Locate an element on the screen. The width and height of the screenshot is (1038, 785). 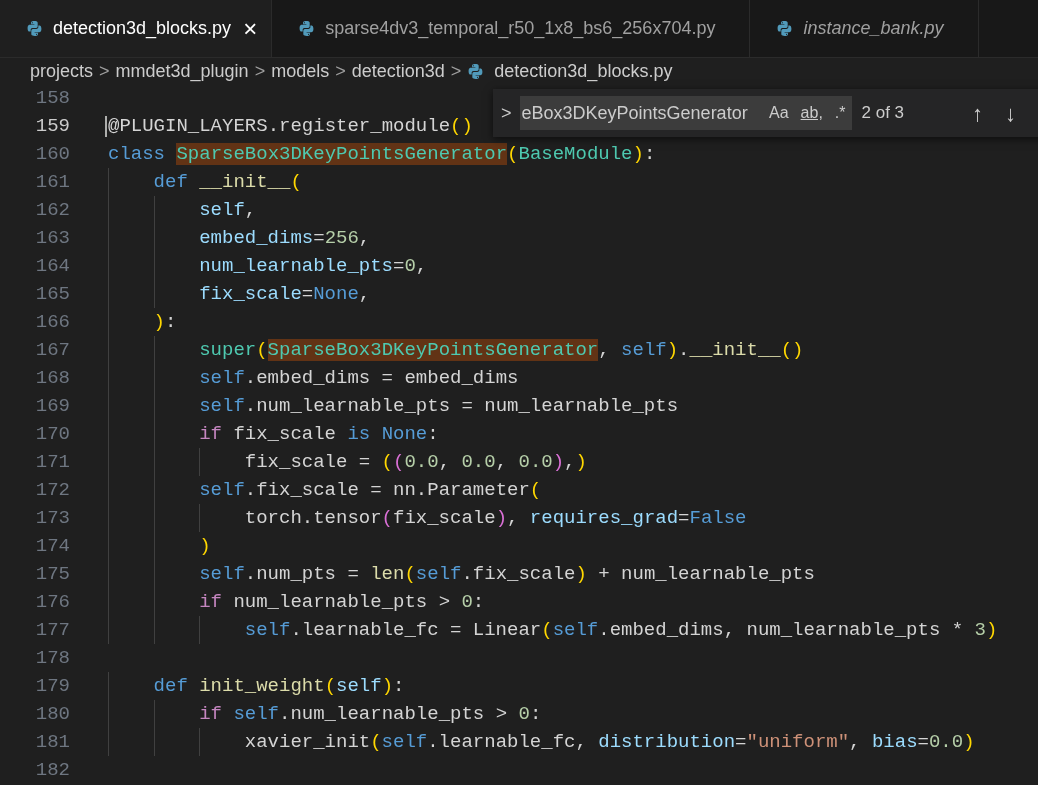
line-number: 159 is located at coordinates (52, 126).